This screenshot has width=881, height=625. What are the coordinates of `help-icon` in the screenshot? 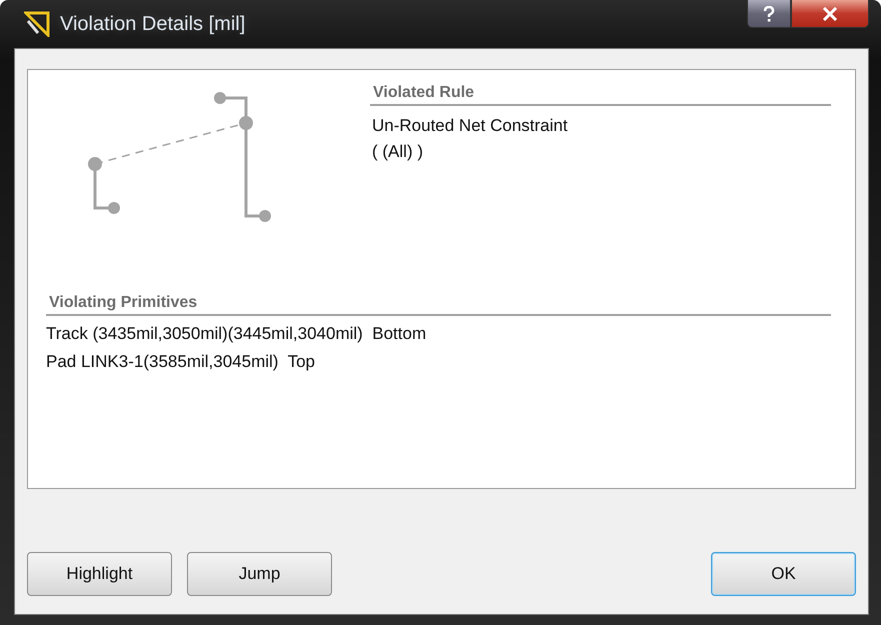 It's located at (769, 14).